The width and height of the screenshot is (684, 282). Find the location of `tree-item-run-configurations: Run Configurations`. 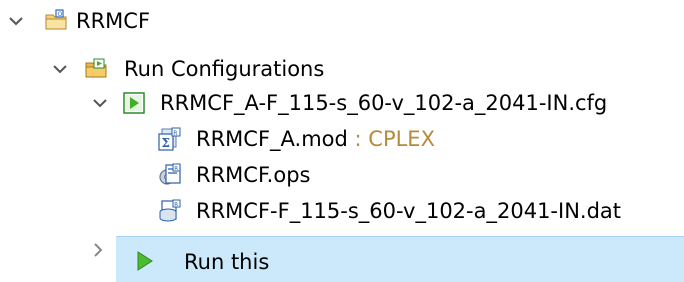

tree-item-run-configurations: Run Configurations is located at coordinates (180, 69).